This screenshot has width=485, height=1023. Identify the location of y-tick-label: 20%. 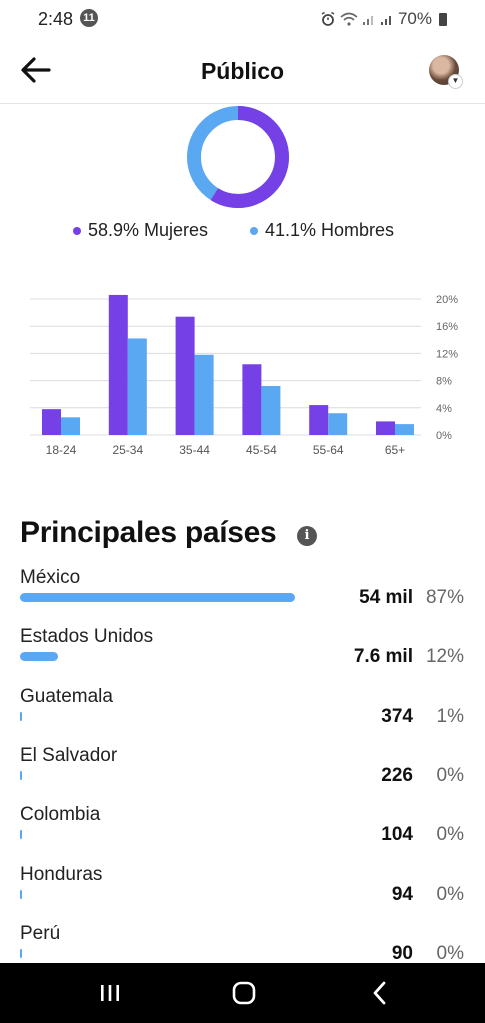
(447, 300).